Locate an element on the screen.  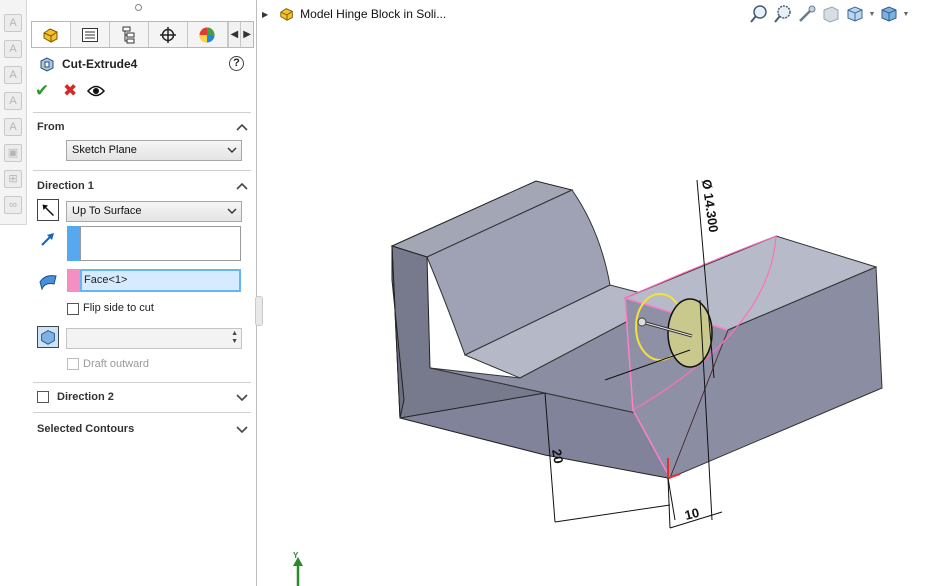
cancel-button: ✖ is located at coordinates (70, 91).